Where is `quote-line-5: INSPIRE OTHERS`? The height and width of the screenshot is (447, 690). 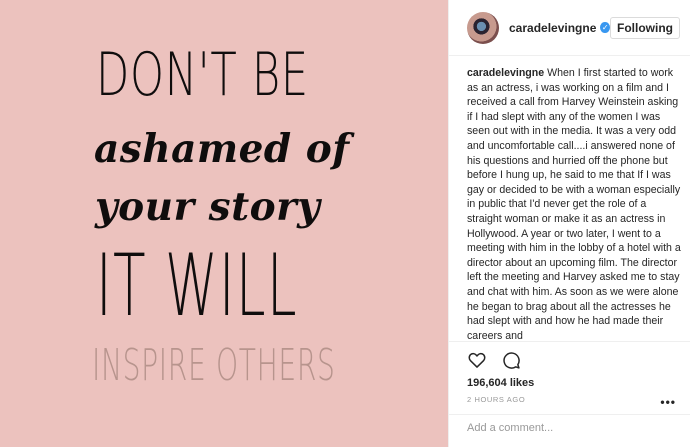 quote-line-5: INSPIRE OTHERS is located at coordinates (214, 365).